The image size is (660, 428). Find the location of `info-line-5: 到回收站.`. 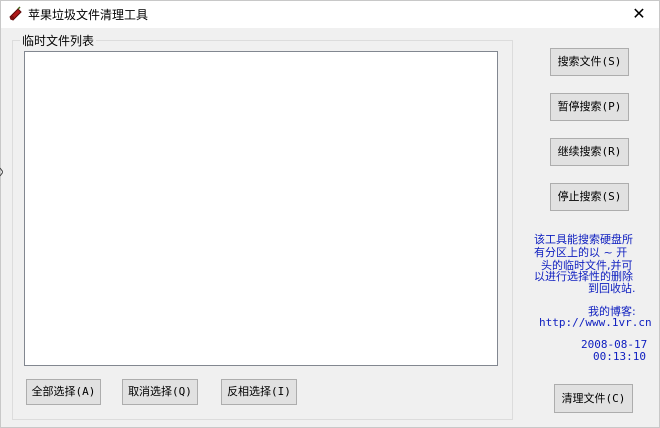

info-line-5: 到回收站. is located at coordinates (612, 288).